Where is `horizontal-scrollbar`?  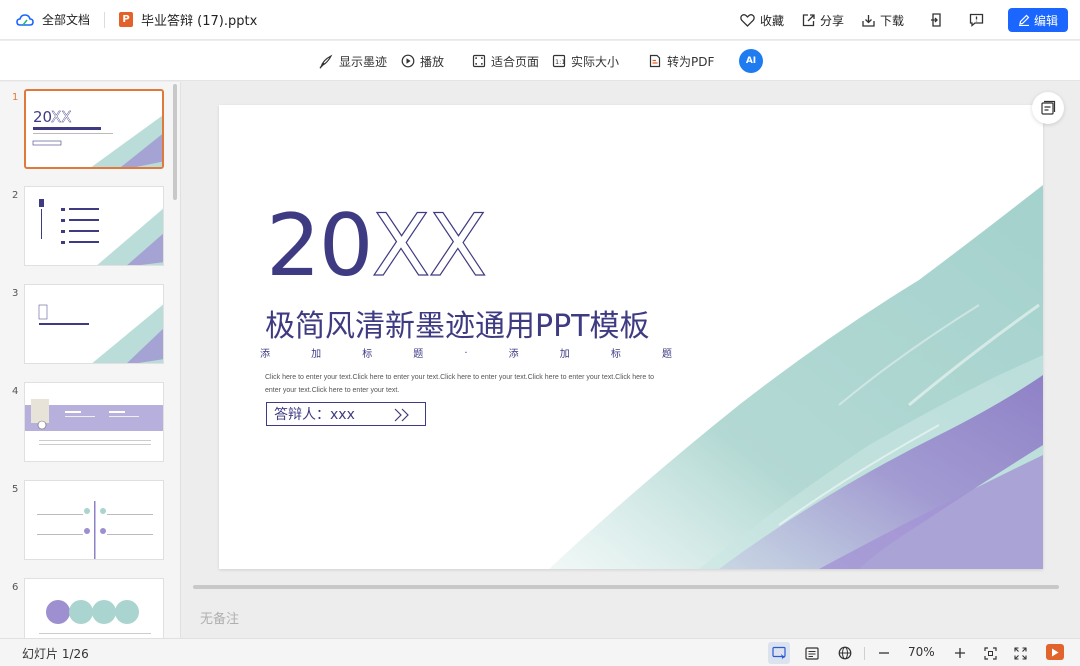 horizontal-scrollbar is located at coordinates (626, 587).